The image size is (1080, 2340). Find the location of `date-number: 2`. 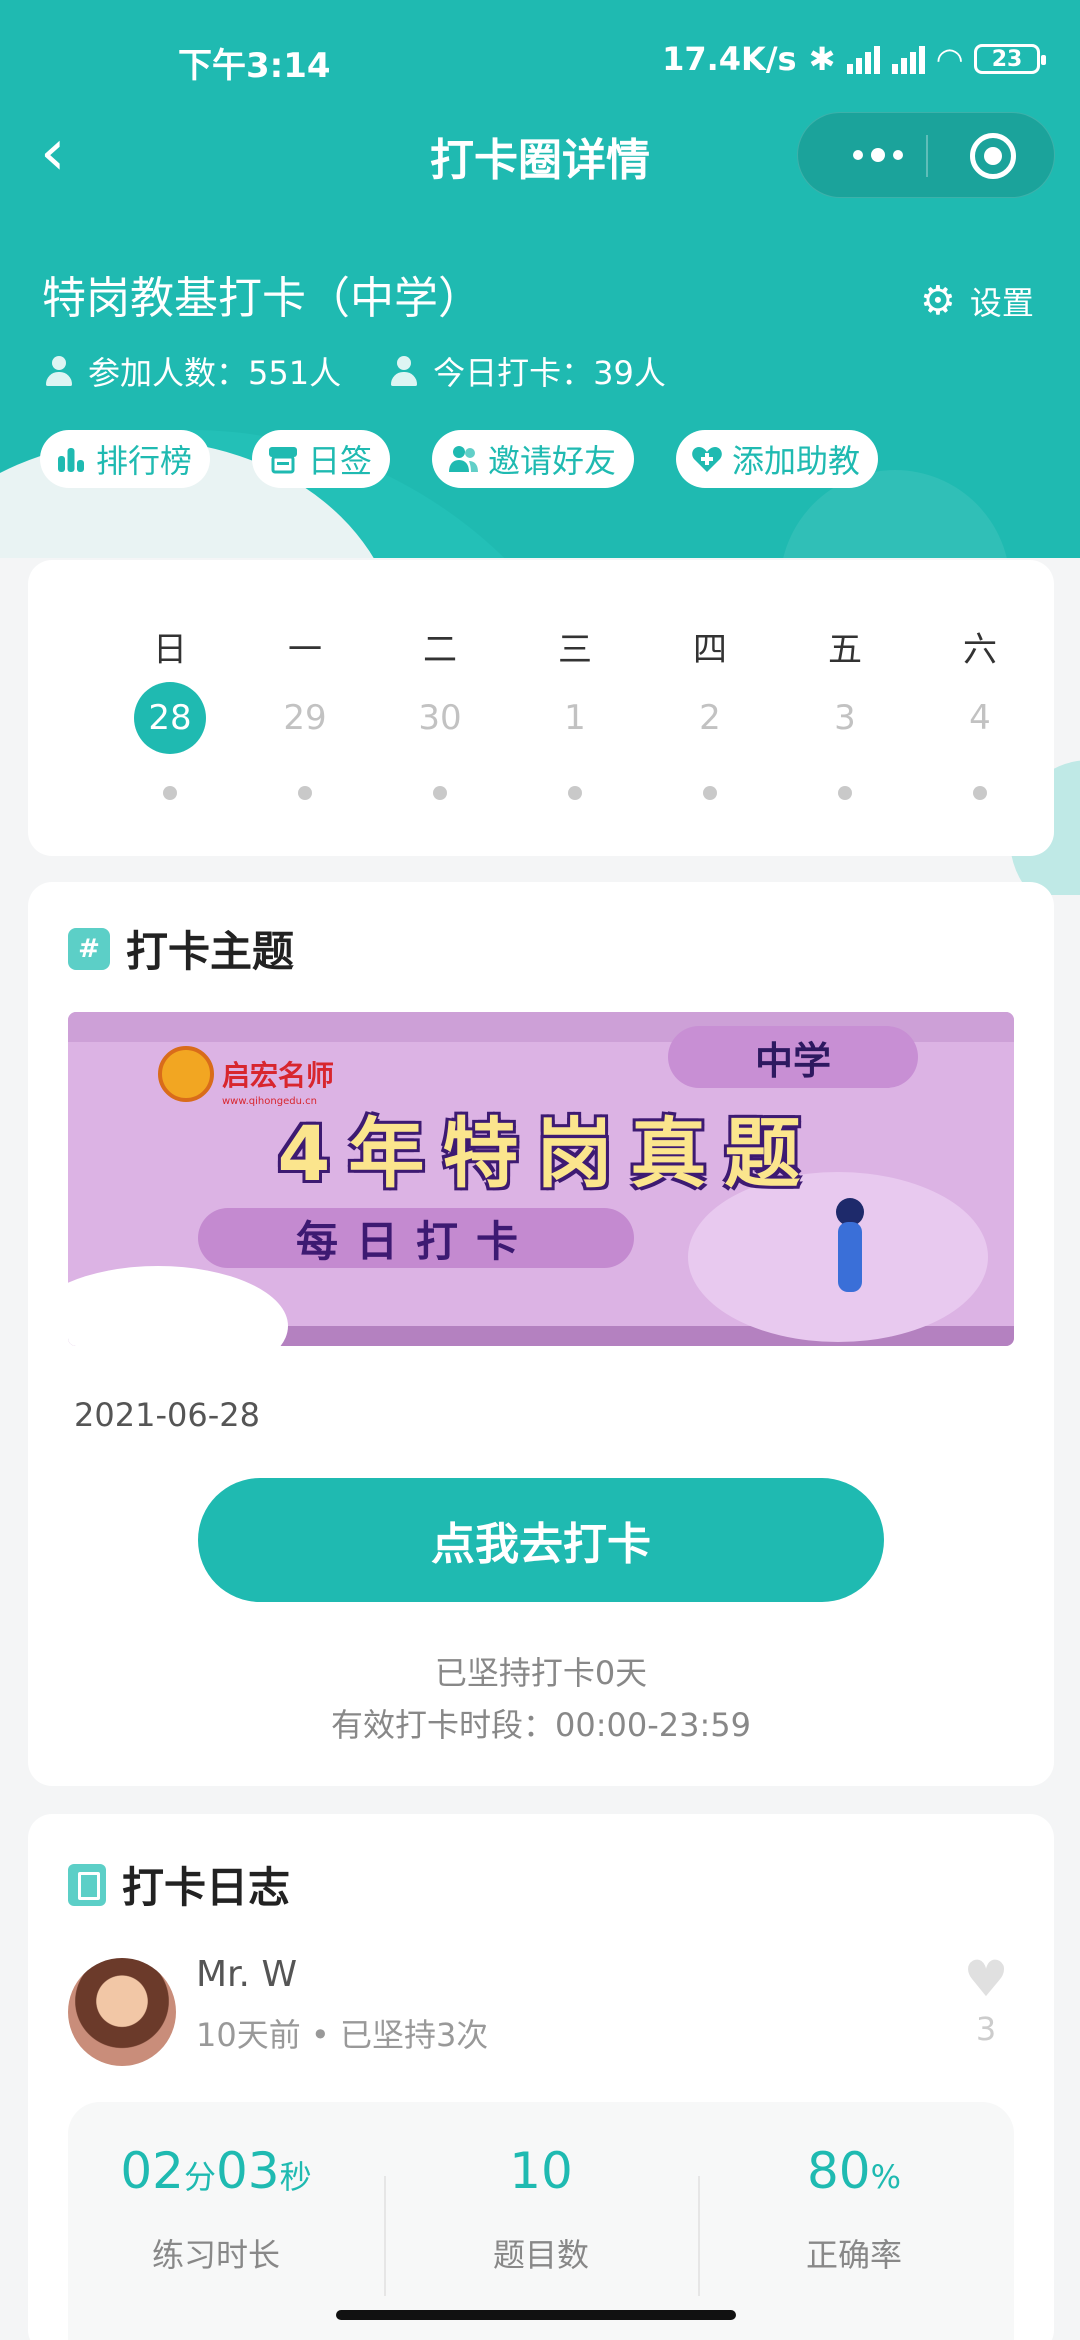

date-number: 2 is located at coordinates (710, 718).